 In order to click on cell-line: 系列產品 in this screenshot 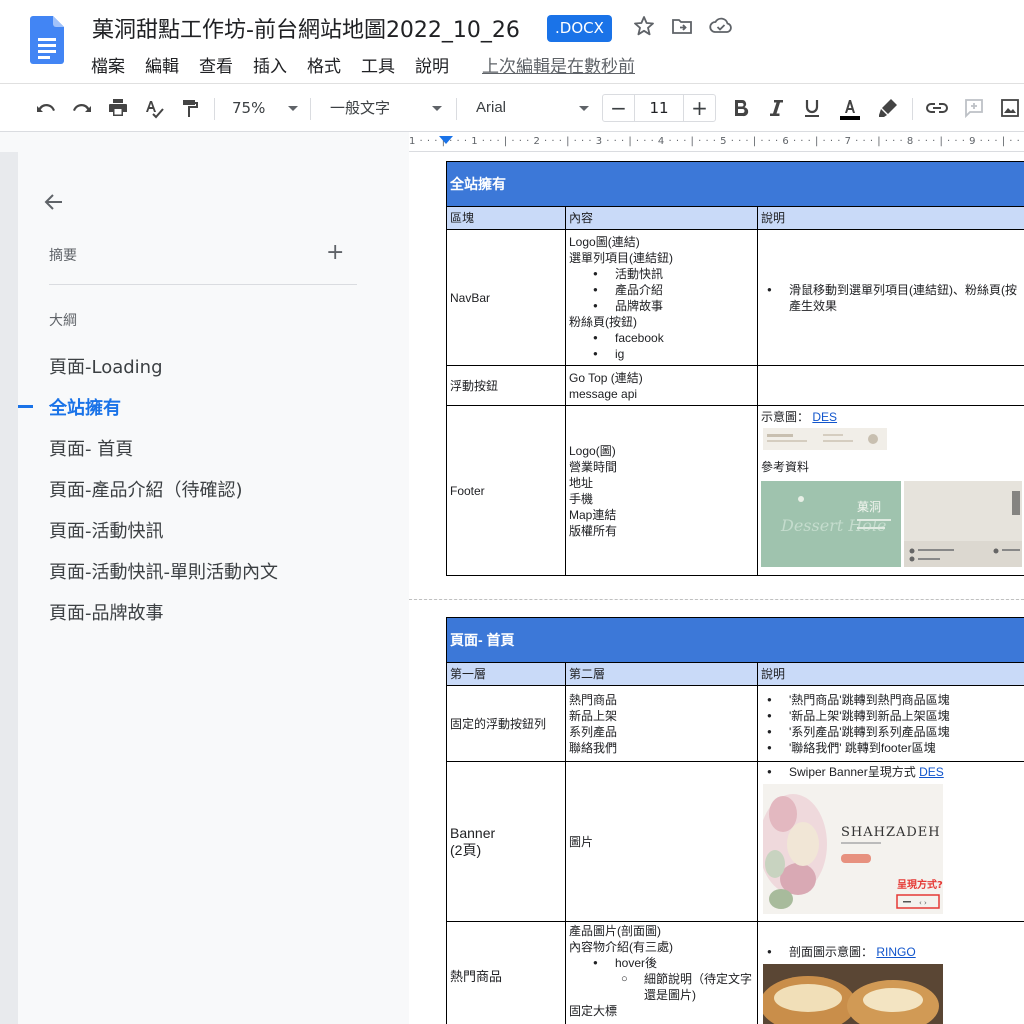, I will do `click(593, 731)`.